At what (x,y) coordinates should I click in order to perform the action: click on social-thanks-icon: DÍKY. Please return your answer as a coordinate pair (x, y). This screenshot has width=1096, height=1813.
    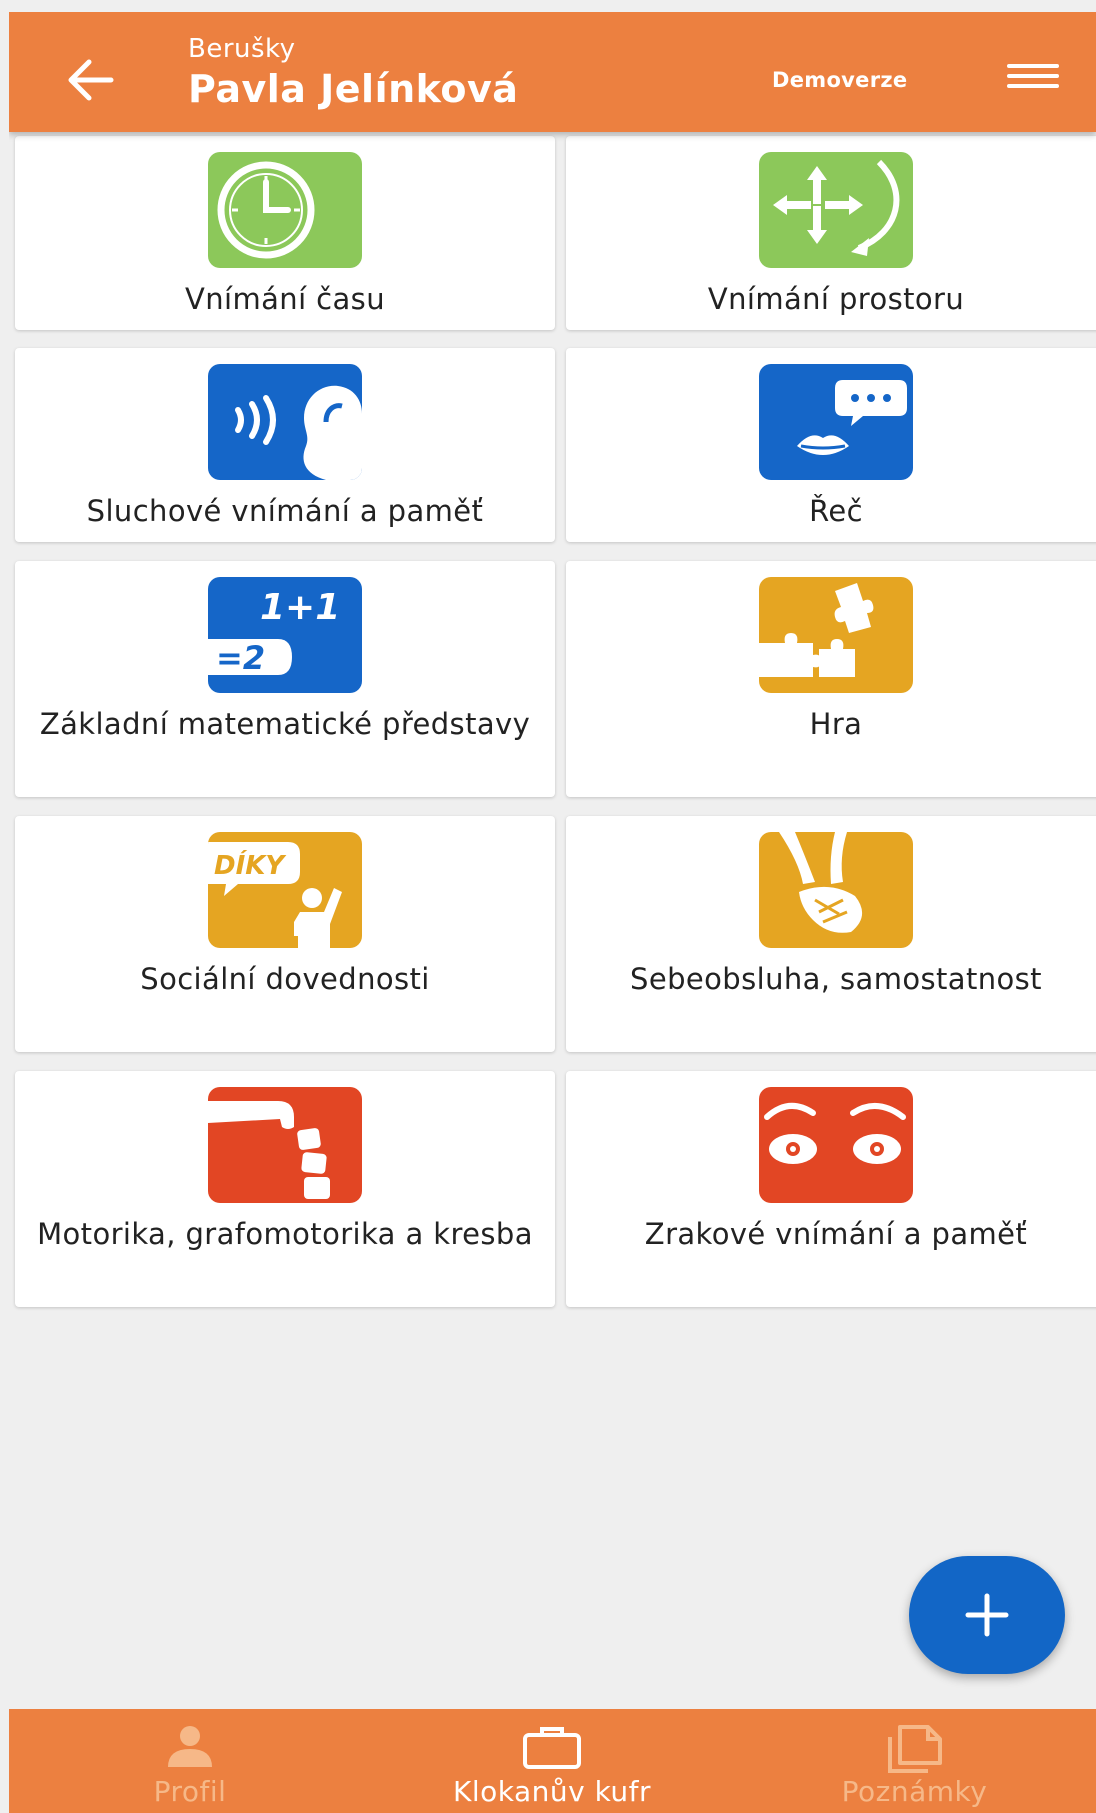
    Looking at the image, I should click on (285, 890).